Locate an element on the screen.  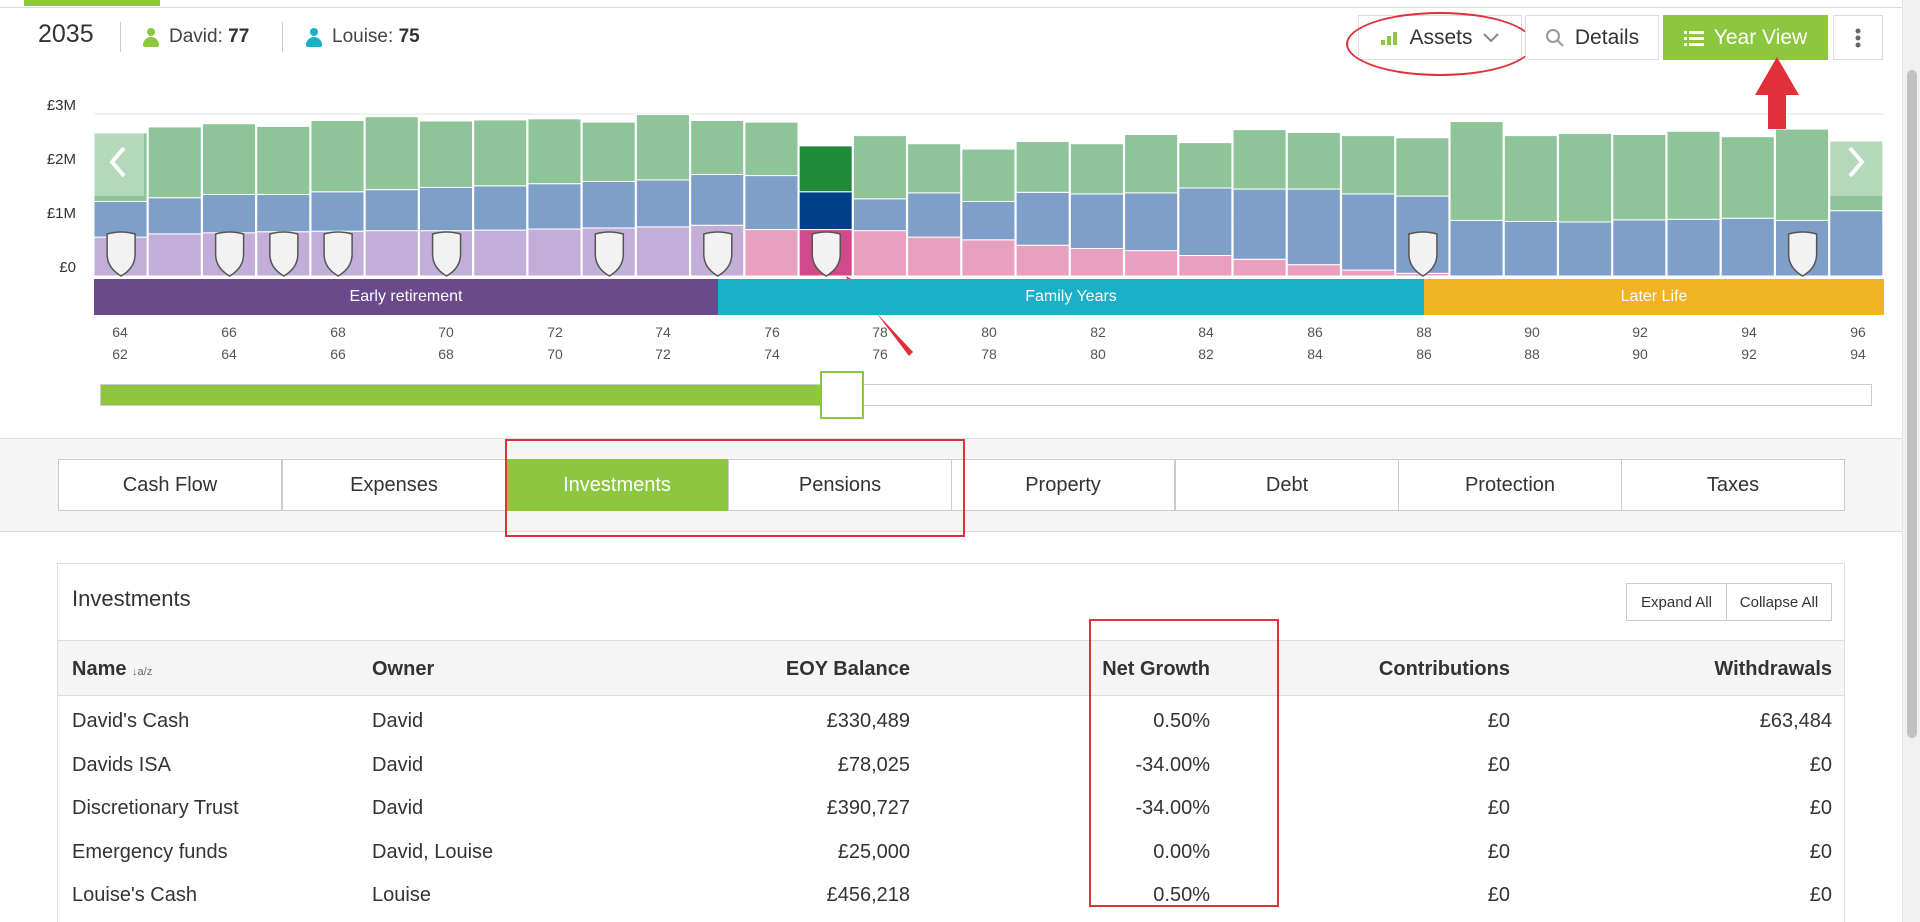
tab-property: Property is located at coordinates (1063, 485).